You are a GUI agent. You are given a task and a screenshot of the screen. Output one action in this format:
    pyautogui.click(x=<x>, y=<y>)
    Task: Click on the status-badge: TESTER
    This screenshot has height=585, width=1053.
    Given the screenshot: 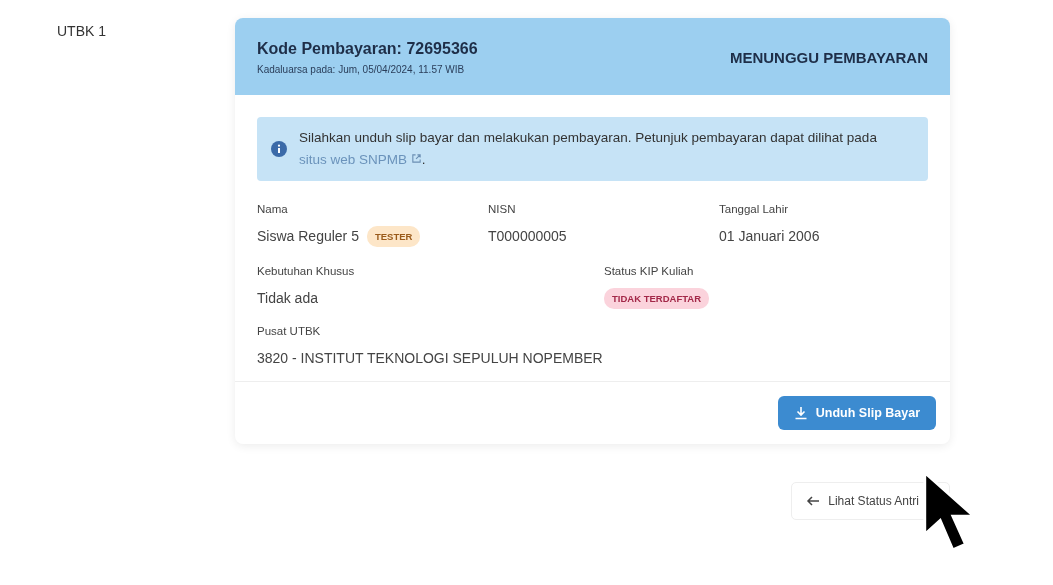 What is the action you would take?
    pyautogui.click(x=393, y=236)
    